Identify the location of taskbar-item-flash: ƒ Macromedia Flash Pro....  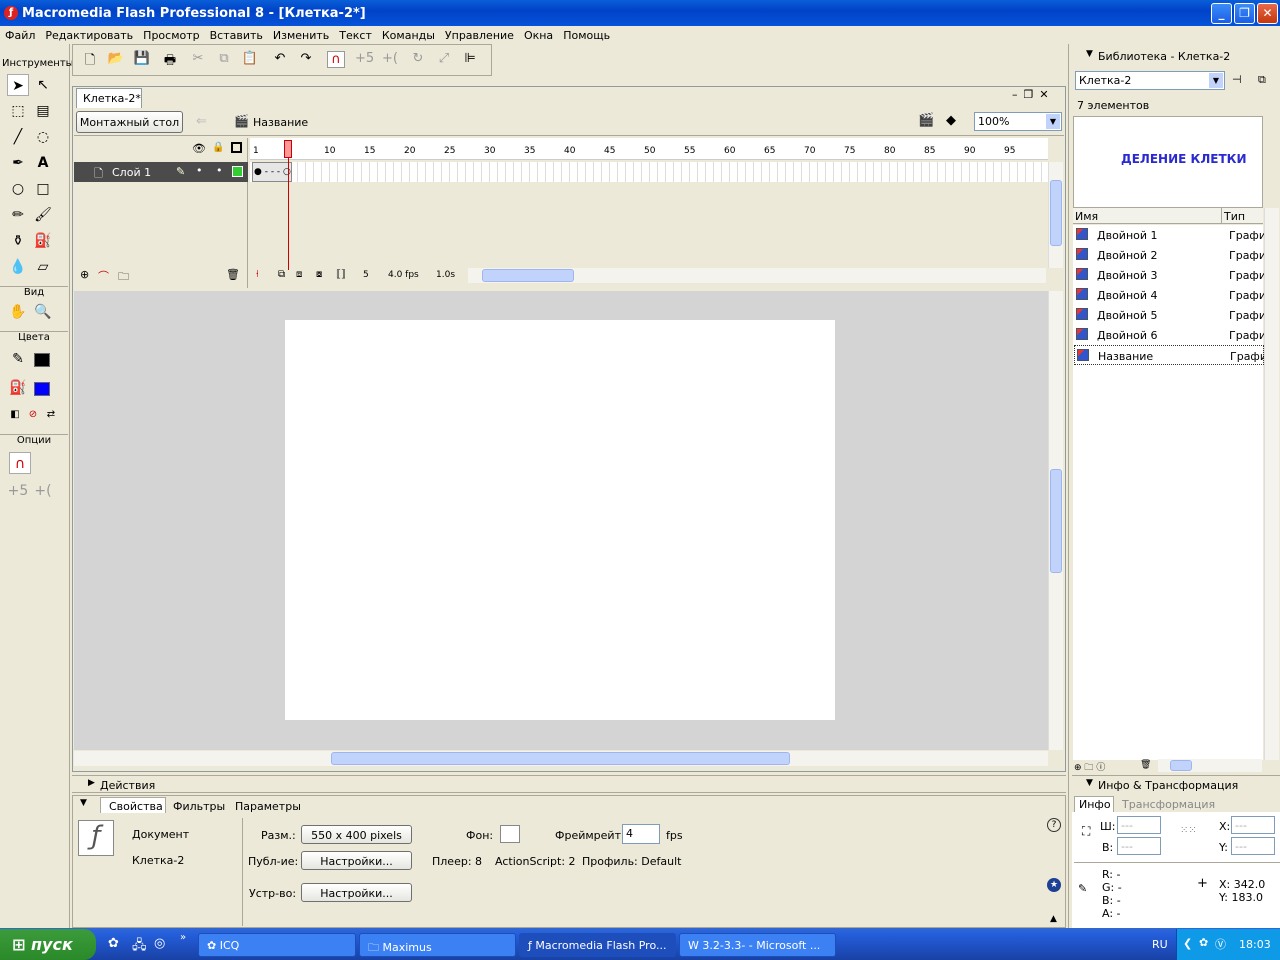
(597, 945).